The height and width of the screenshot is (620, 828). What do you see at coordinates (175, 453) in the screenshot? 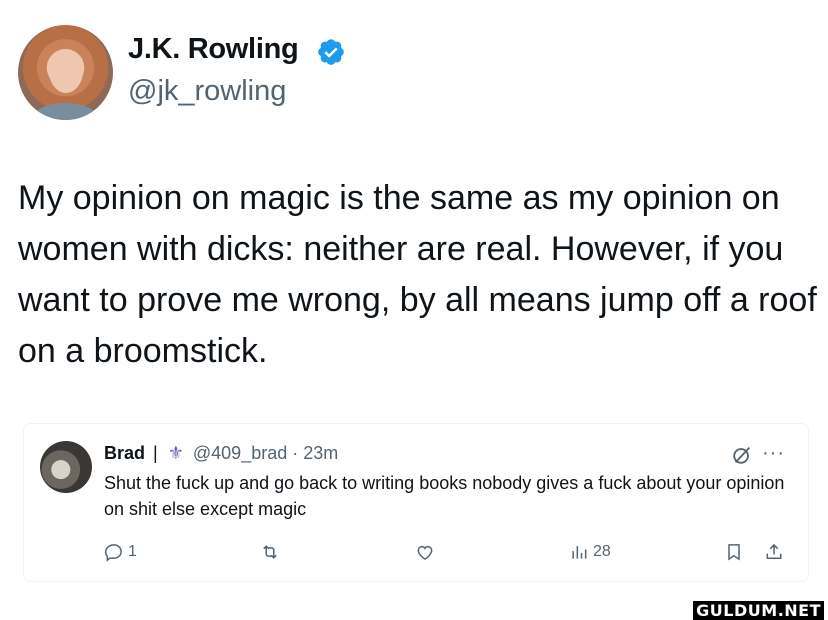
I see `fleur-de-lis-icon: ⚜` at bounding box center [175, 453].